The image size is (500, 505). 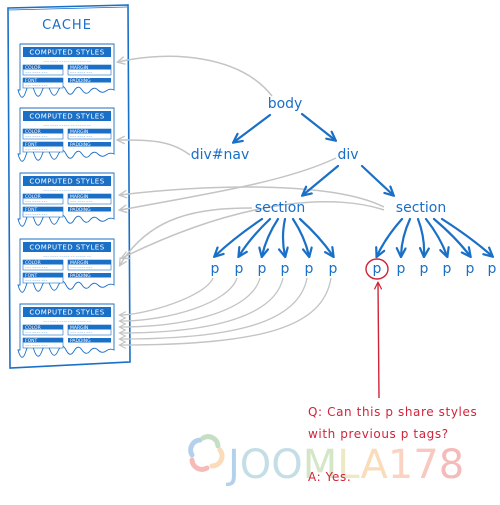 I want to click on edge-body-div, so click(x=317, y=126).